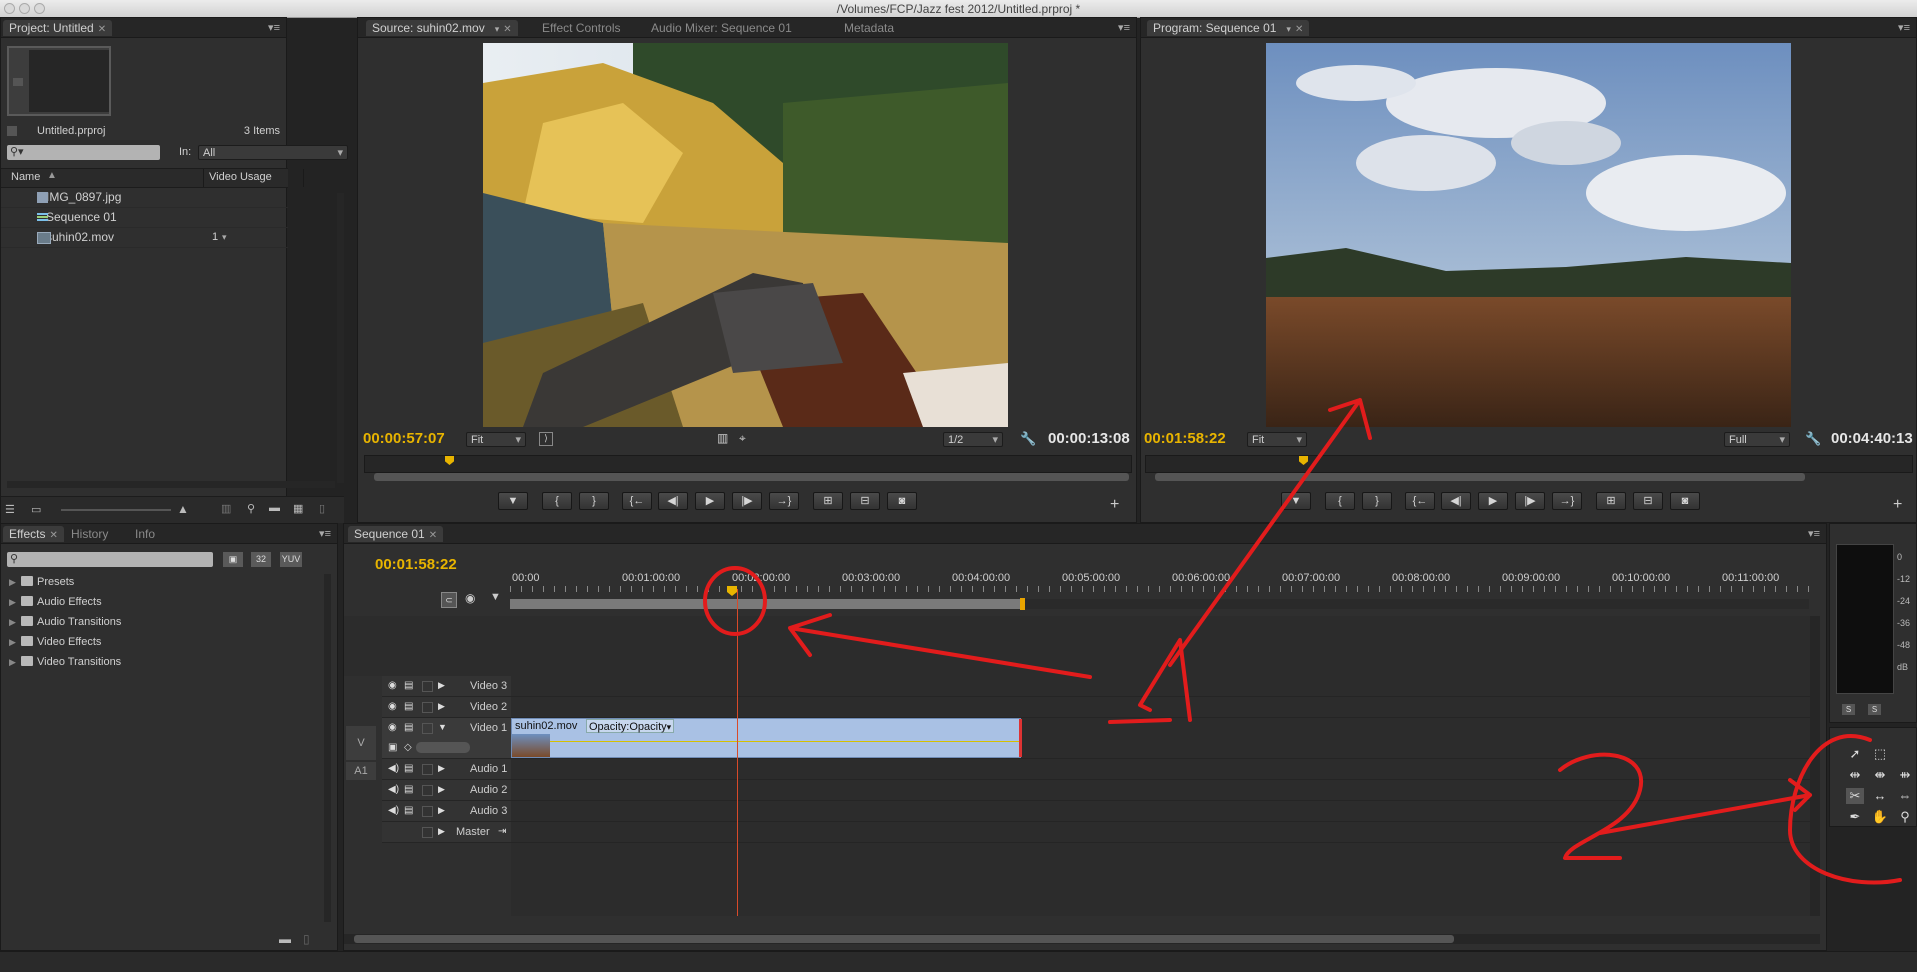  I want to click on new-item-icon: ▦, so click(298, 508).